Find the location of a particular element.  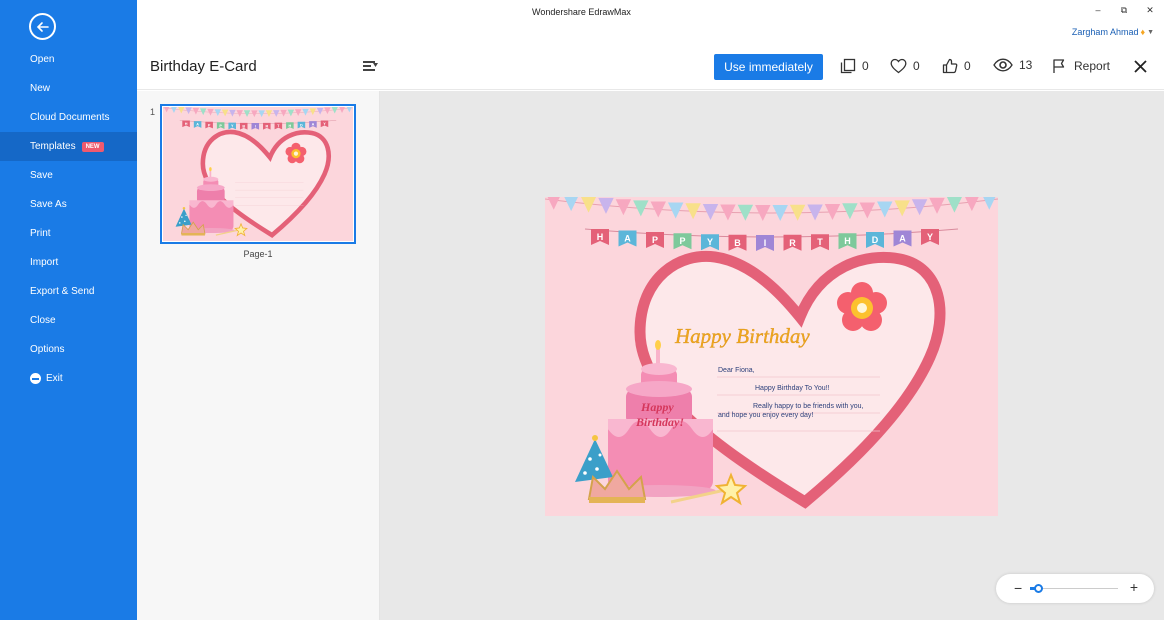

favorite-count: 0 is located at coordinates (905, 66).